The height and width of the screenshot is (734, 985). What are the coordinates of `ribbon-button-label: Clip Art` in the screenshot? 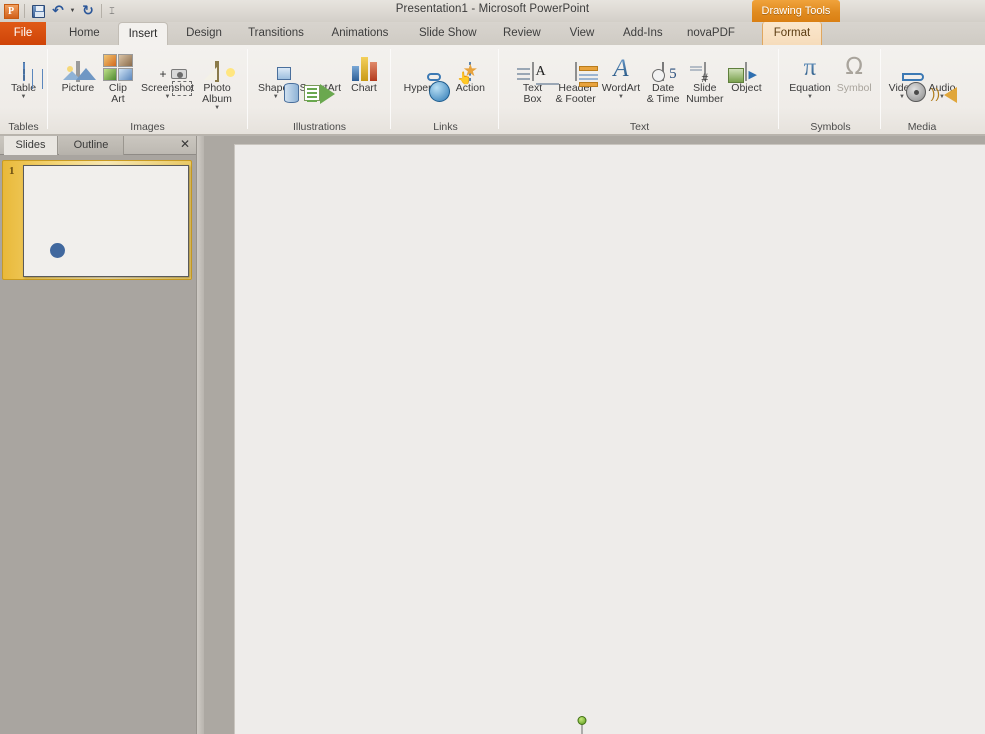 It's located at (117, 93).